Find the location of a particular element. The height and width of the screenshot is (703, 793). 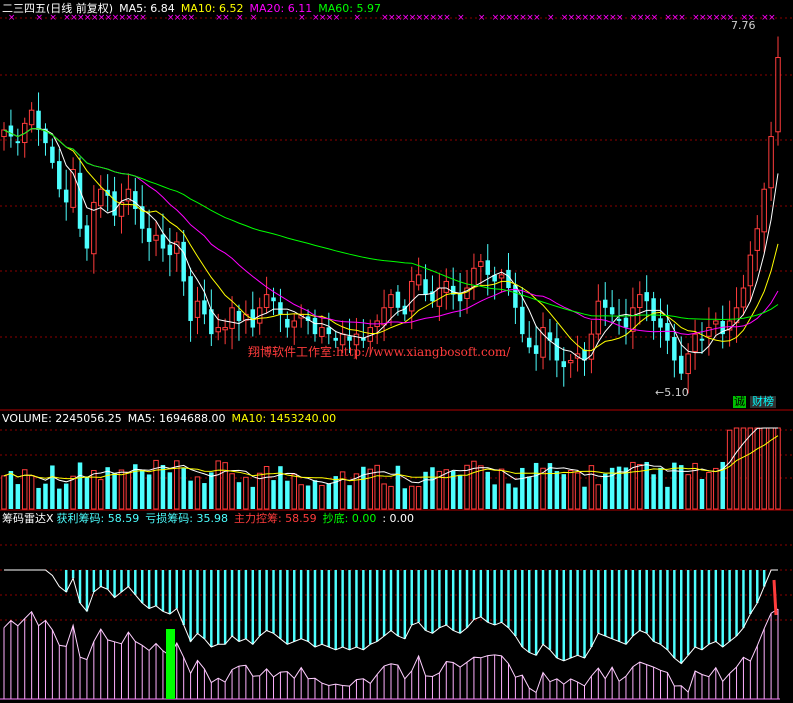

low-marker: ←5.10 is located at coordinates (672, 392).